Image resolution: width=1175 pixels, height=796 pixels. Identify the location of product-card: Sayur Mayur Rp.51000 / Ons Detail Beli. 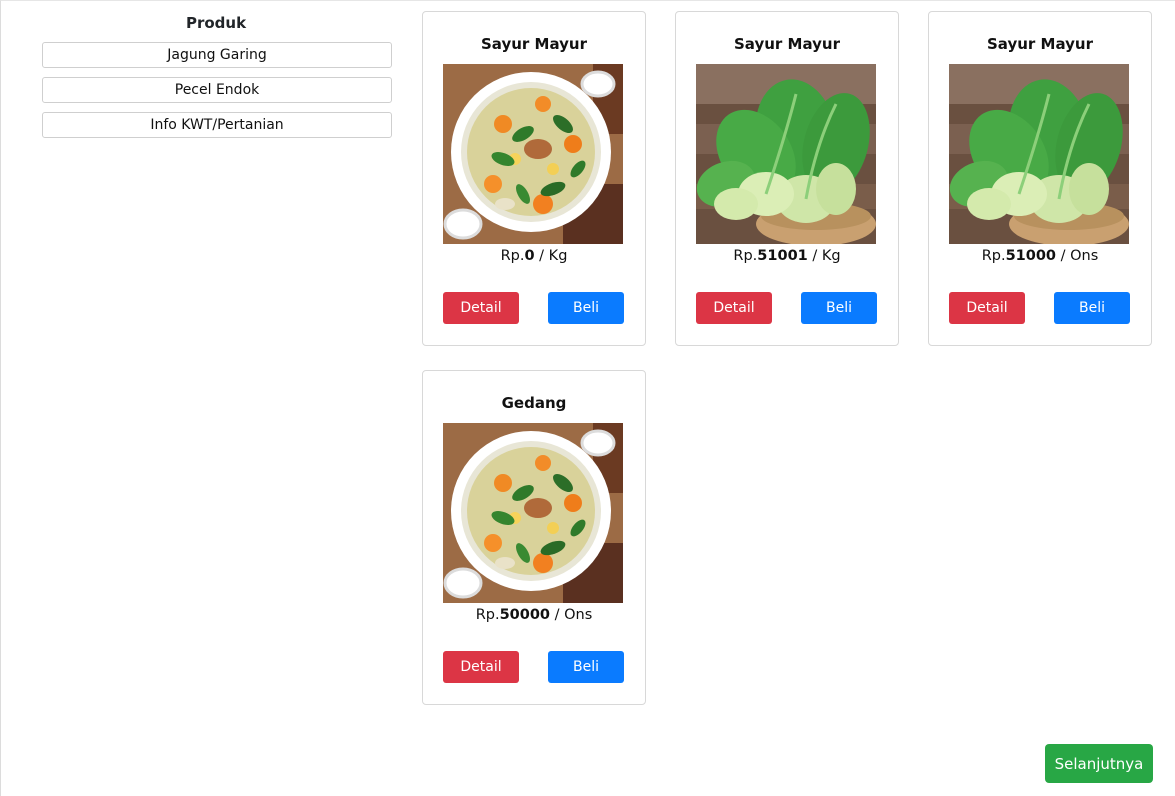
(1040, 178).